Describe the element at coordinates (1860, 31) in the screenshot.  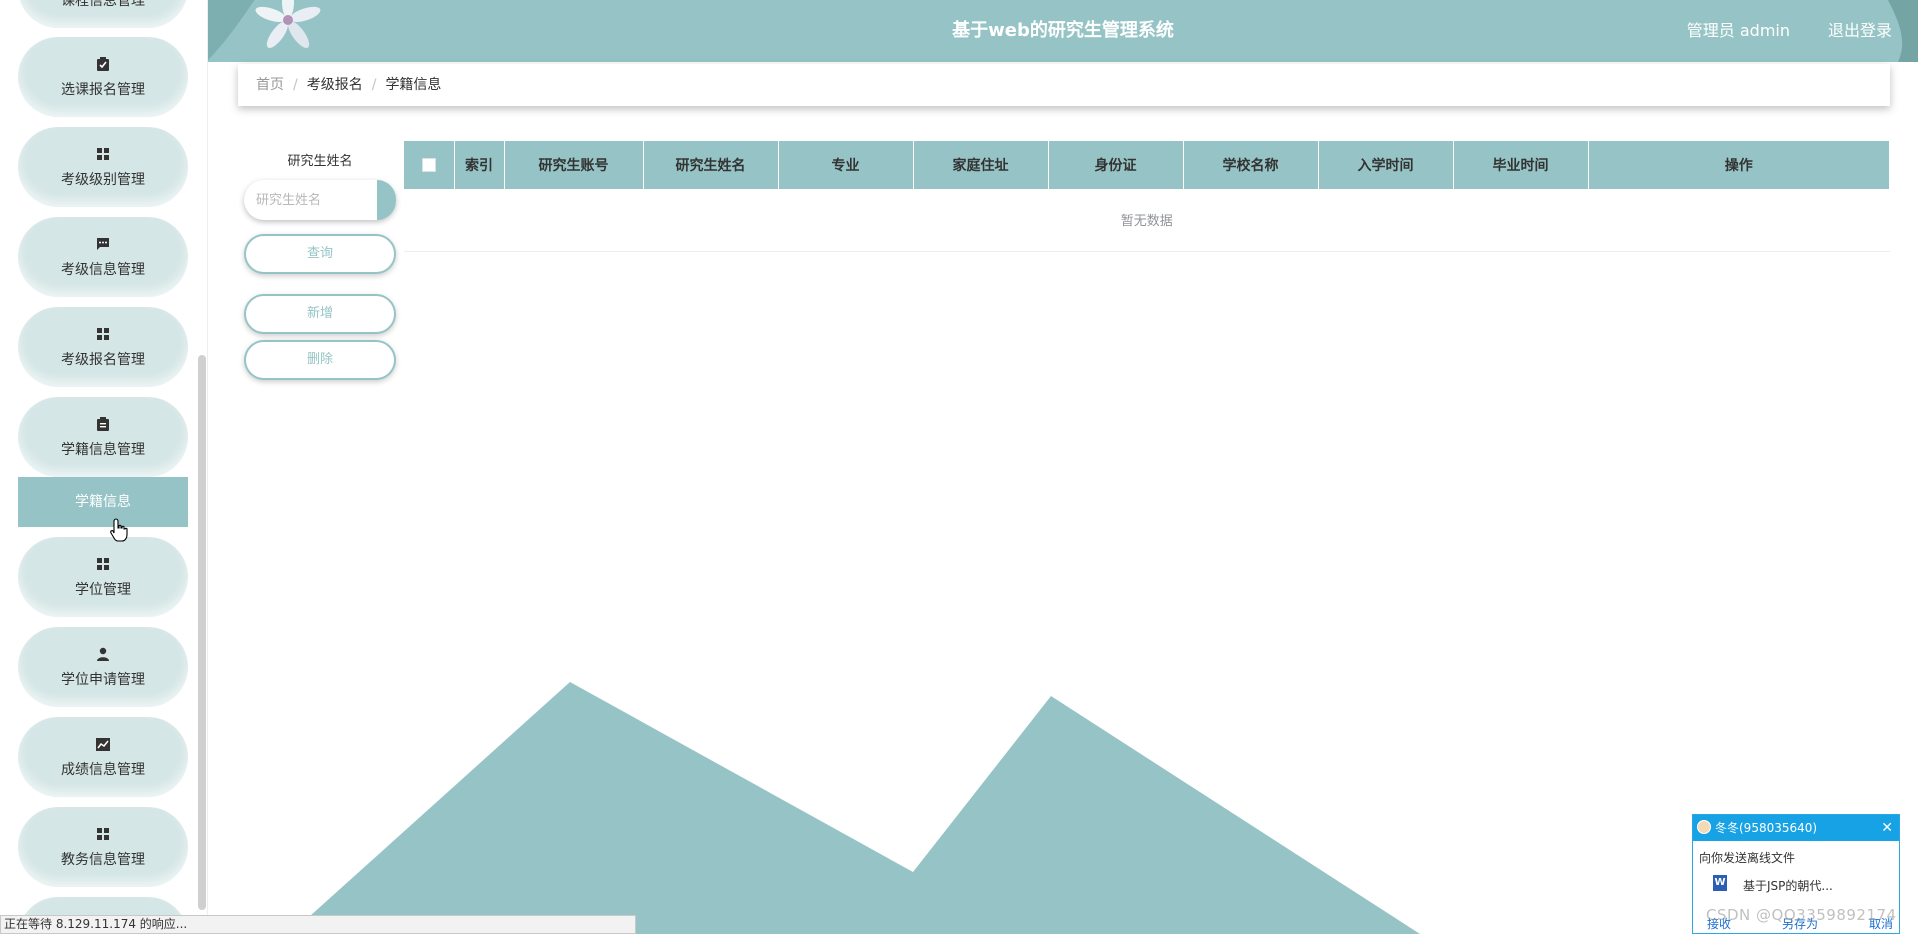
I see `logout-button: 退出登录` at that location.